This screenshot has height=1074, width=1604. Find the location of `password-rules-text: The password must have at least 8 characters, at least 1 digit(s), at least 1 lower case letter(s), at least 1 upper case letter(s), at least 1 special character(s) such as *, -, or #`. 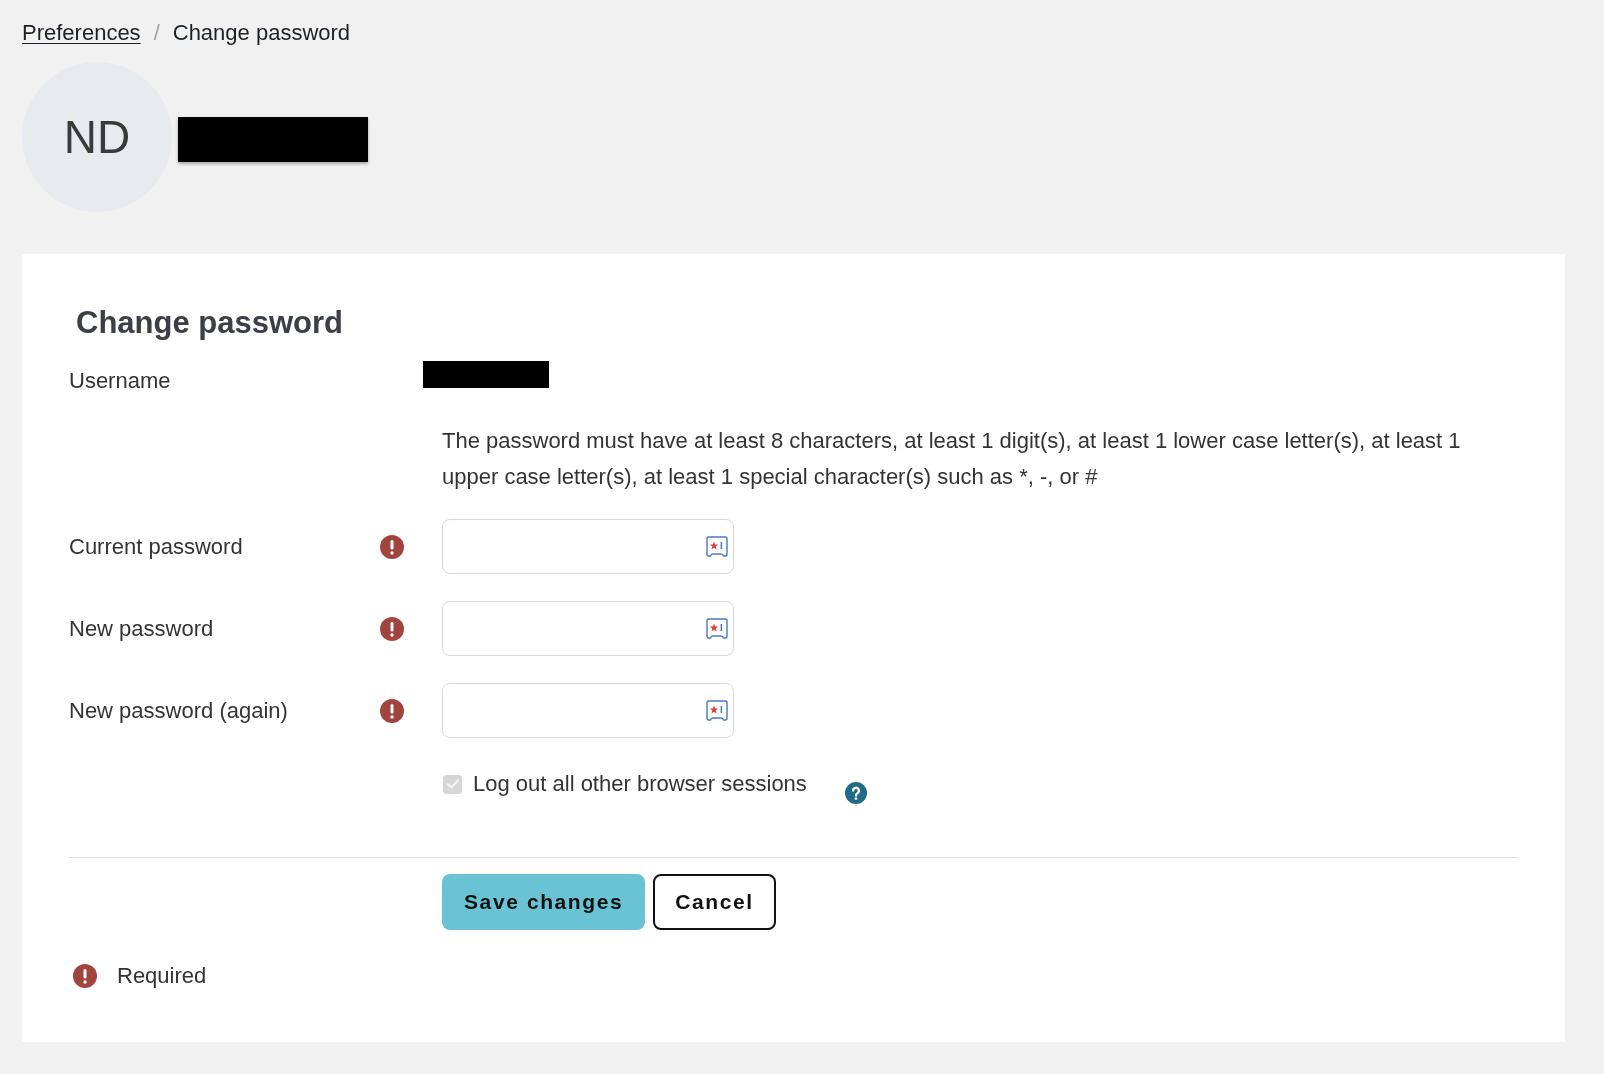

password-rules-text: The password must have at least 8 characters, at least 1 digit(s), at least 1 lower case letter(s), at least 1 upper case letter(s), at least 1 special character(s) such as *, -, or # is located at coordinates (952, 459).